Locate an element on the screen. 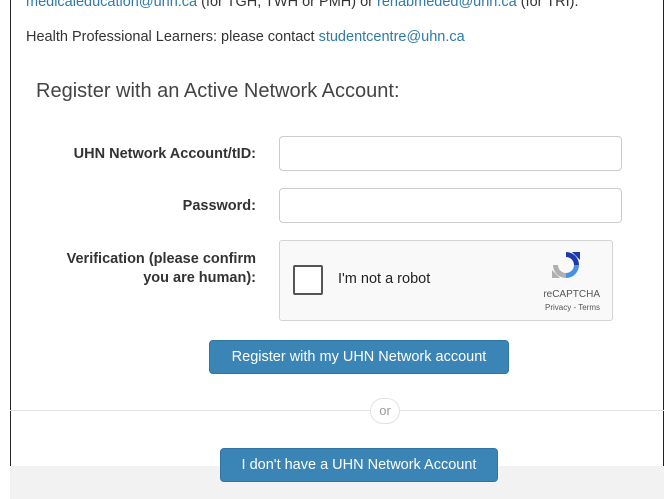 The height and width of the screenshot is (499, 664). account-label: UHN Network Account/tID: is located at coordinates (164, 154).